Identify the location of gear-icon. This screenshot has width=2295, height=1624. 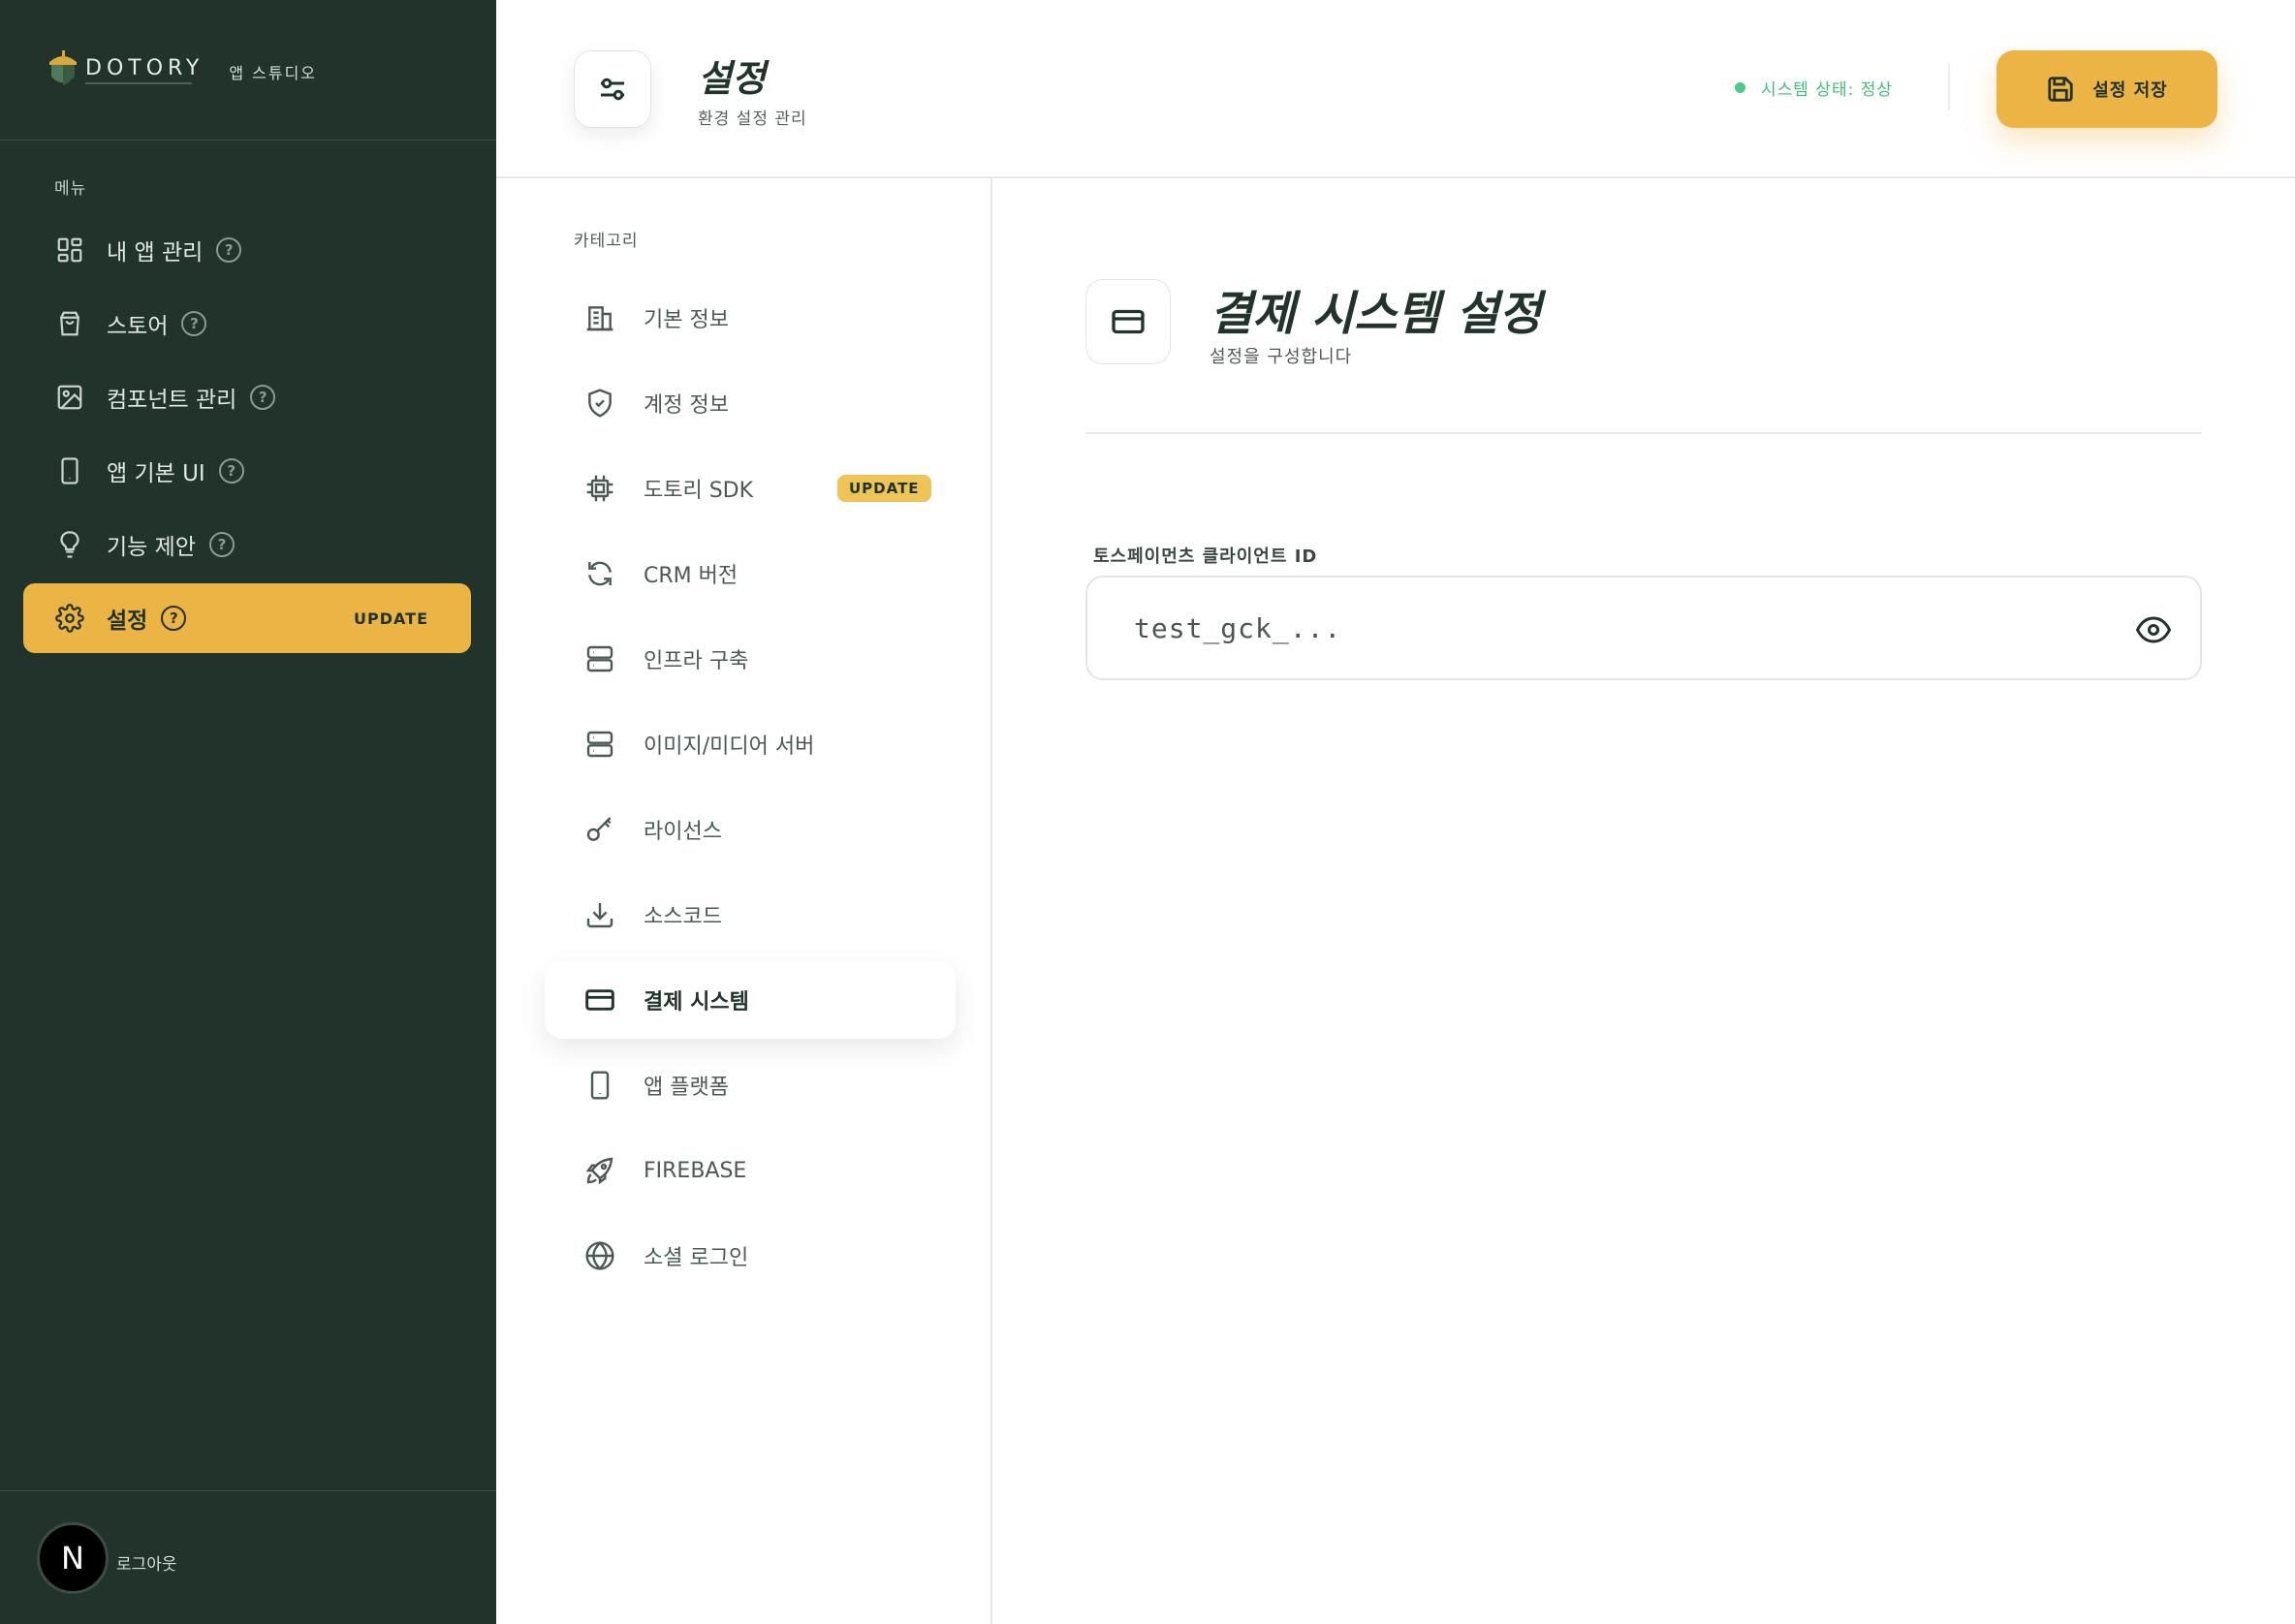
(69, 618).